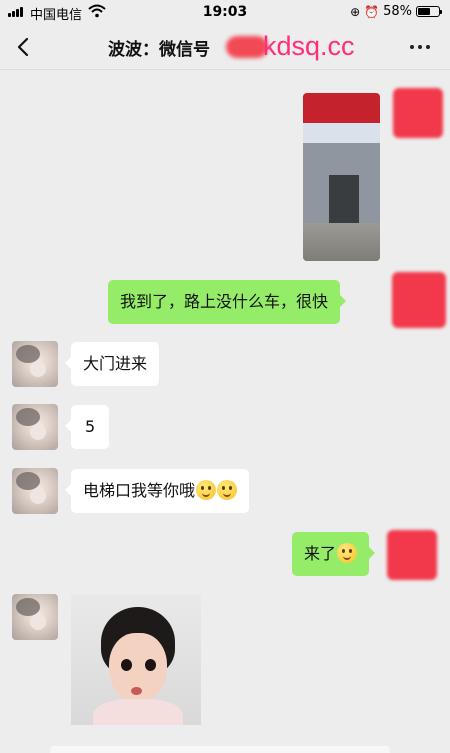 The height and width of the screenshot is (753, 450). I want to click on message-bubble-incoming: 电梯口我等你哦, so click(157, 491).